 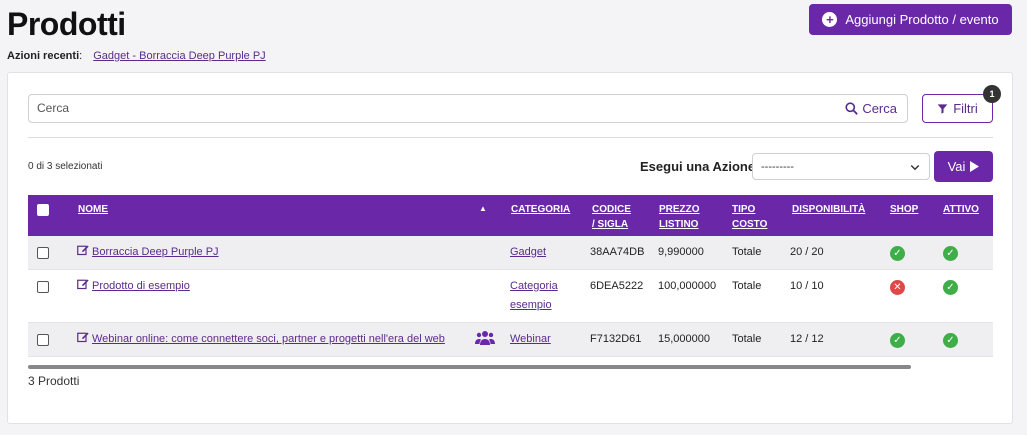 What do you see at coordinates (961, 209) in the screenshot?
I see `header-attivo: ATTIVO` at bounding box center [961, 209].